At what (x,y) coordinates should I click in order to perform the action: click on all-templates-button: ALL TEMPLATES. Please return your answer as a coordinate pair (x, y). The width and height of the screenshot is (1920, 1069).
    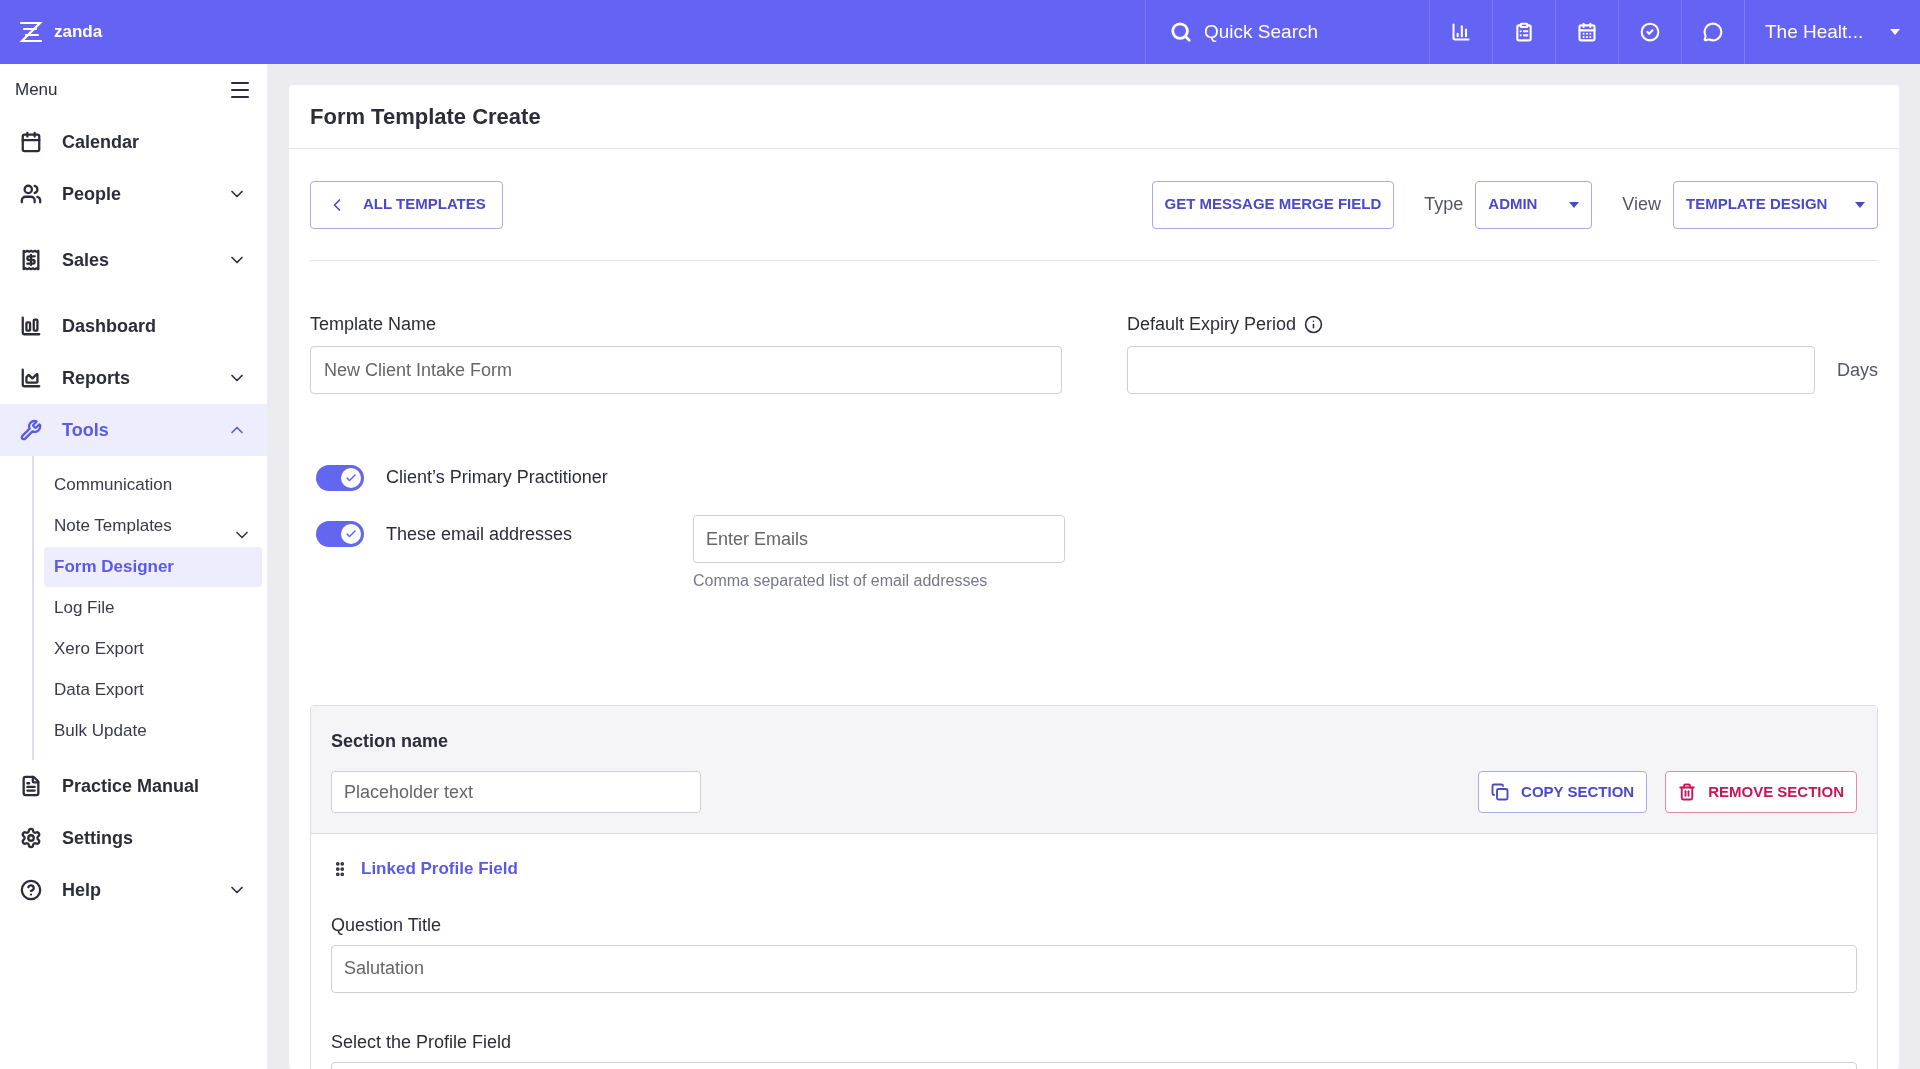
    Looking at the image, I should click on (406, 204).